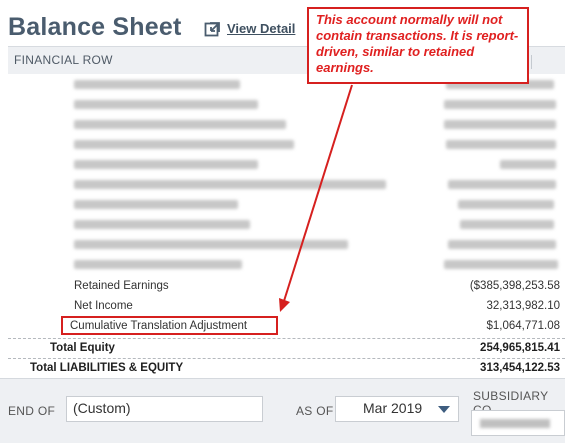 This screenshot has height=443, width=565. I want to click on page-title: Balance Sheet, so click(95, 27).